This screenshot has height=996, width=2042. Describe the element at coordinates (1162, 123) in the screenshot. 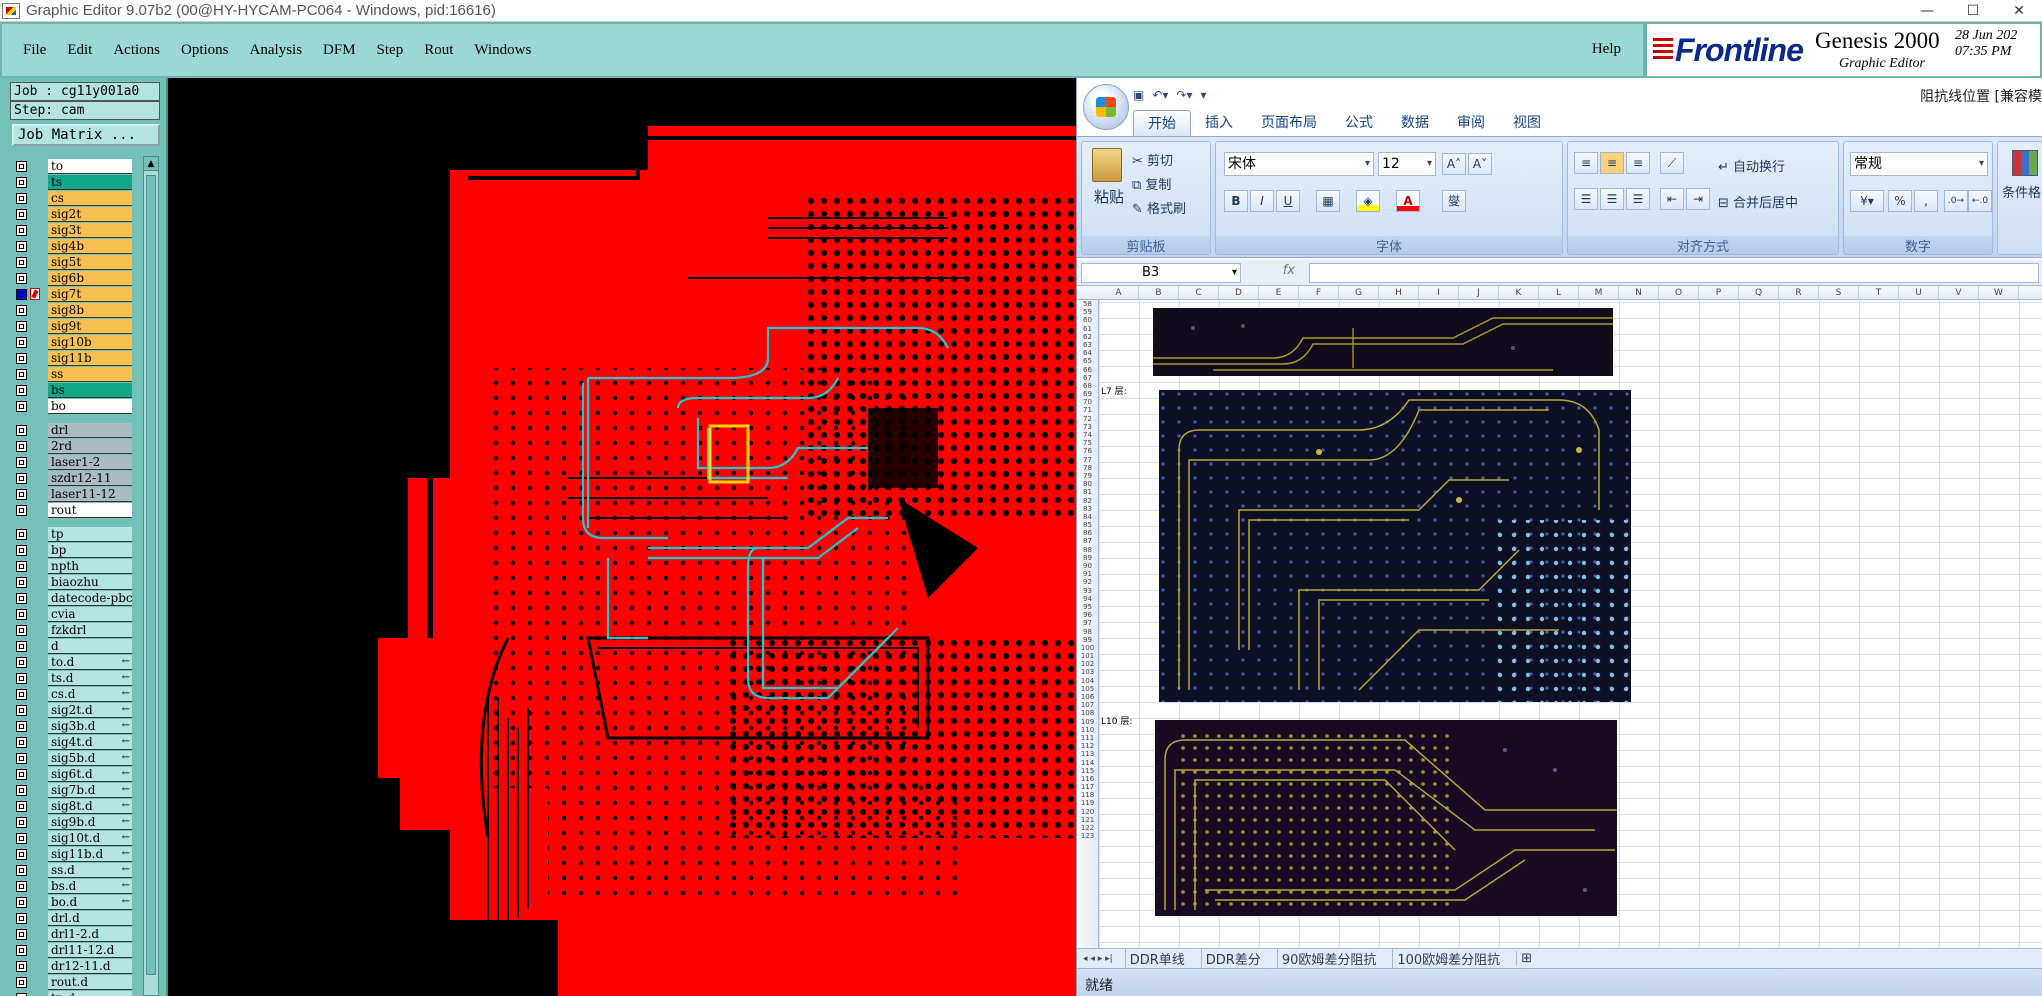

I see `tab-home: 开始` at that location.